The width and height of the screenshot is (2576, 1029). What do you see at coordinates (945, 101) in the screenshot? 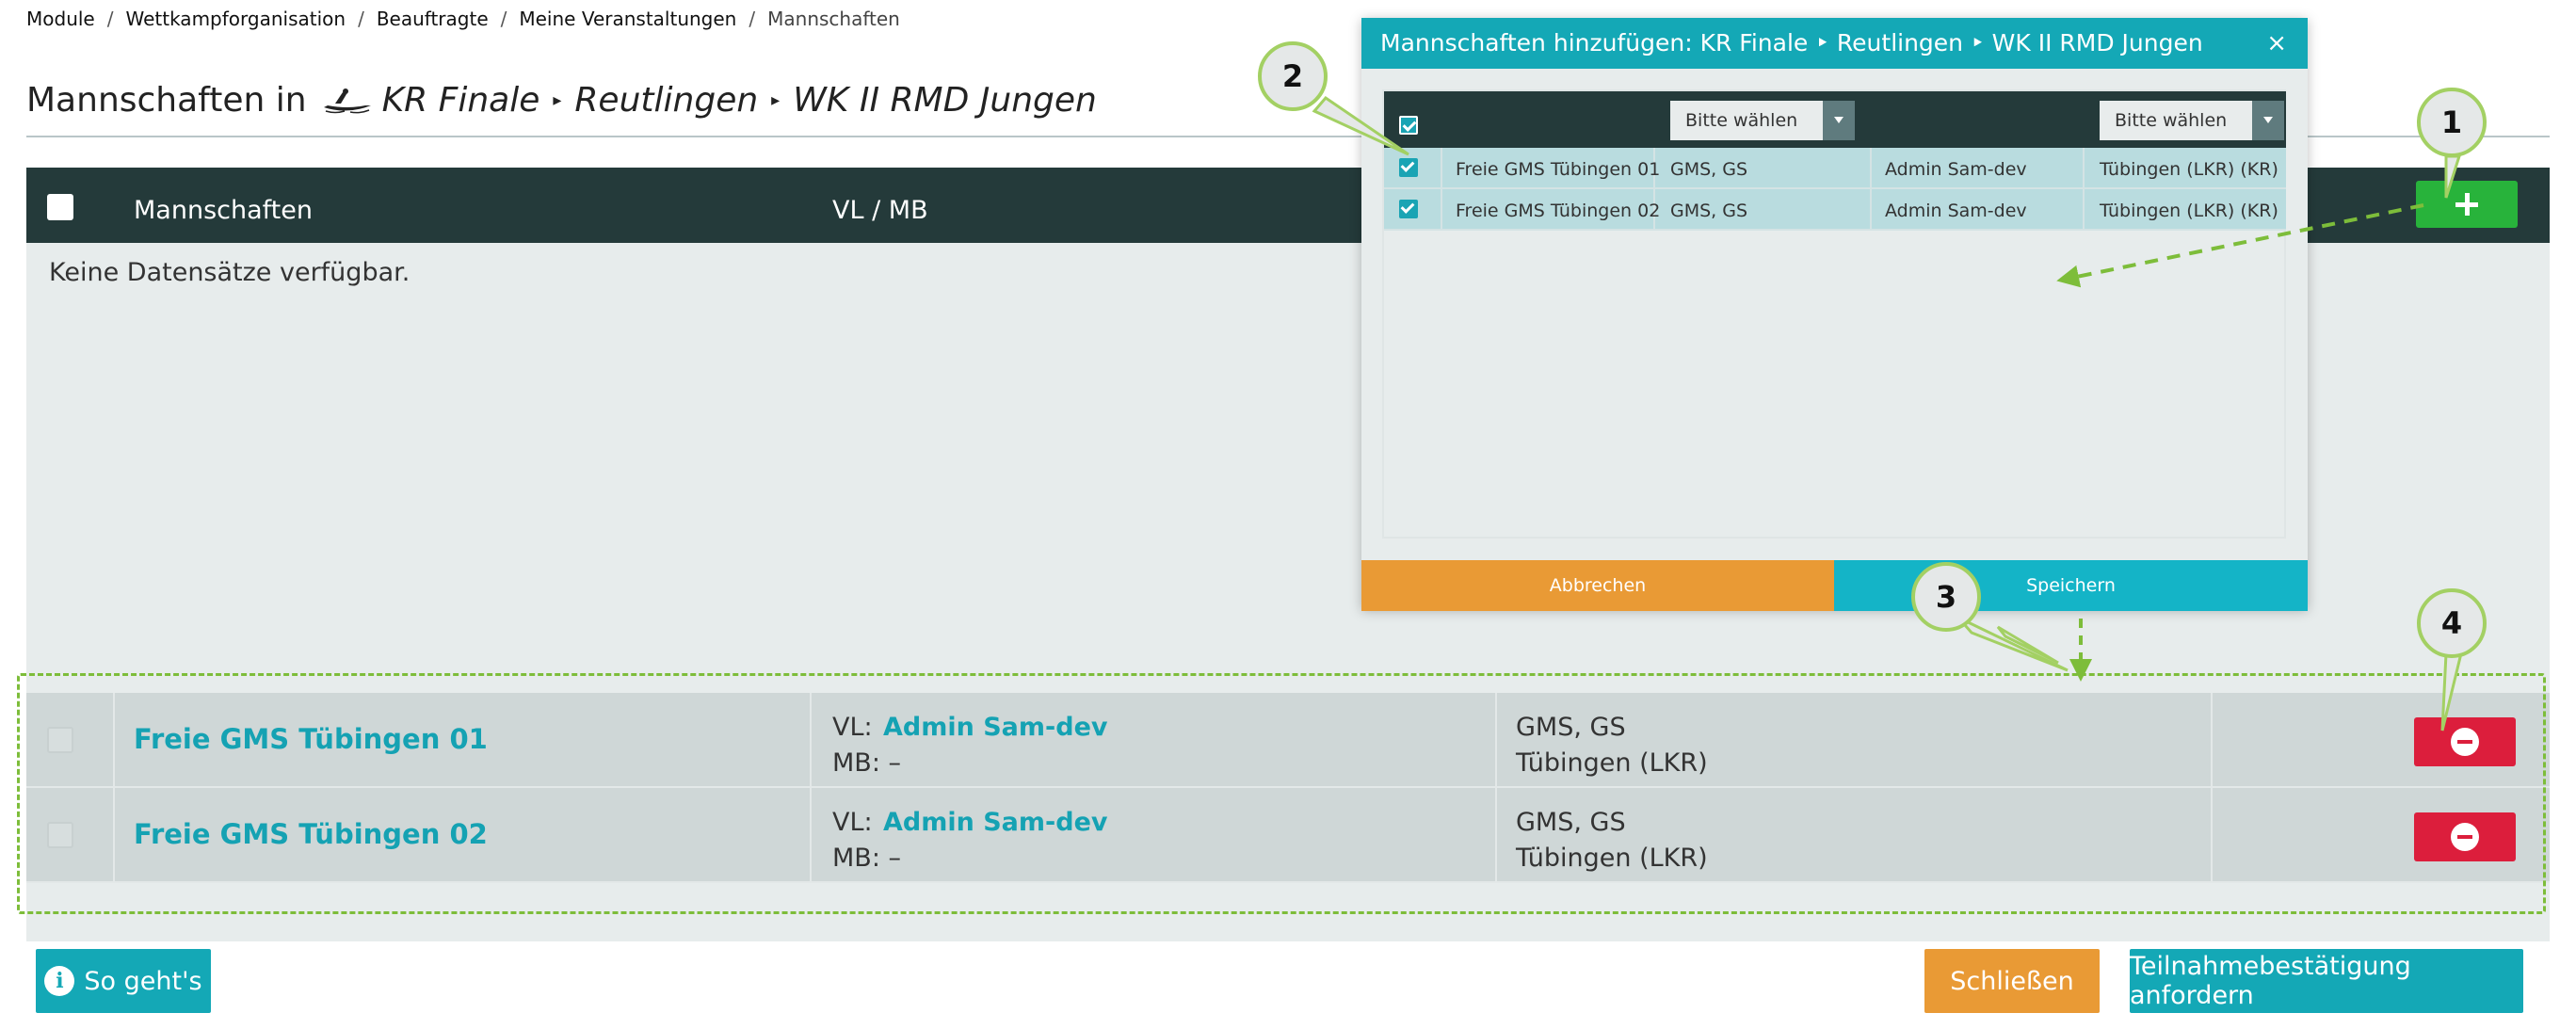
I see `event-class: WK II RMD Jungen` at bounding box center [945, 101].